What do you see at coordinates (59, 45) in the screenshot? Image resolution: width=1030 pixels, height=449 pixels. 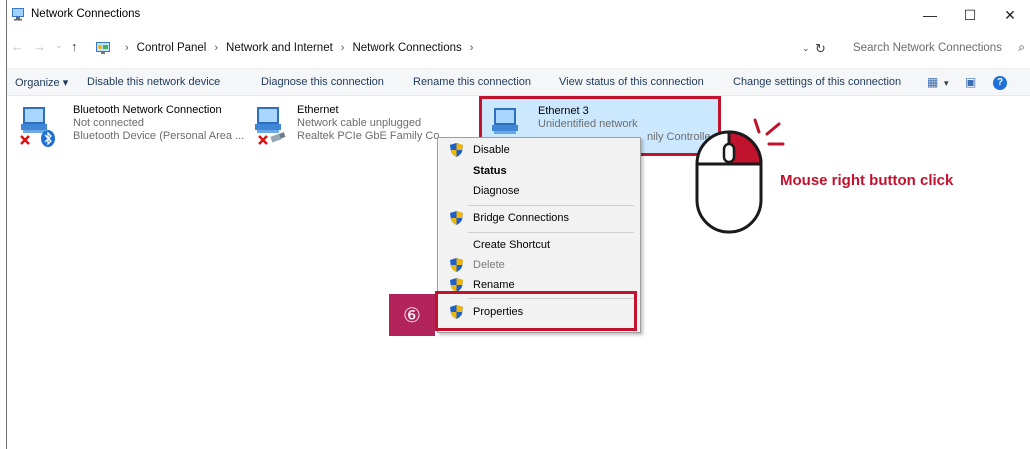 I see `recent-locations-chevron-icon: ⌄` at bounding box center [59, 45].